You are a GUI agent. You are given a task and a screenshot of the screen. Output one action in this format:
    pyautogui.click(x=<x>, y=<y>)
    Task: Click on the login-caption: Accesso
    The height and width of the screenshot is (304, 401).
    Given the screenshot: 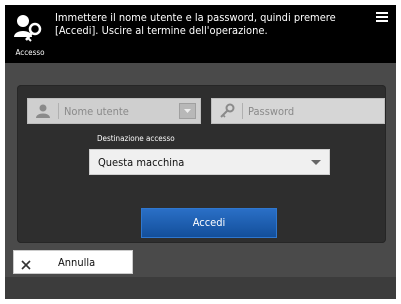 What is the action you would take?
    pyautogui.click(x=30, y=52)
    